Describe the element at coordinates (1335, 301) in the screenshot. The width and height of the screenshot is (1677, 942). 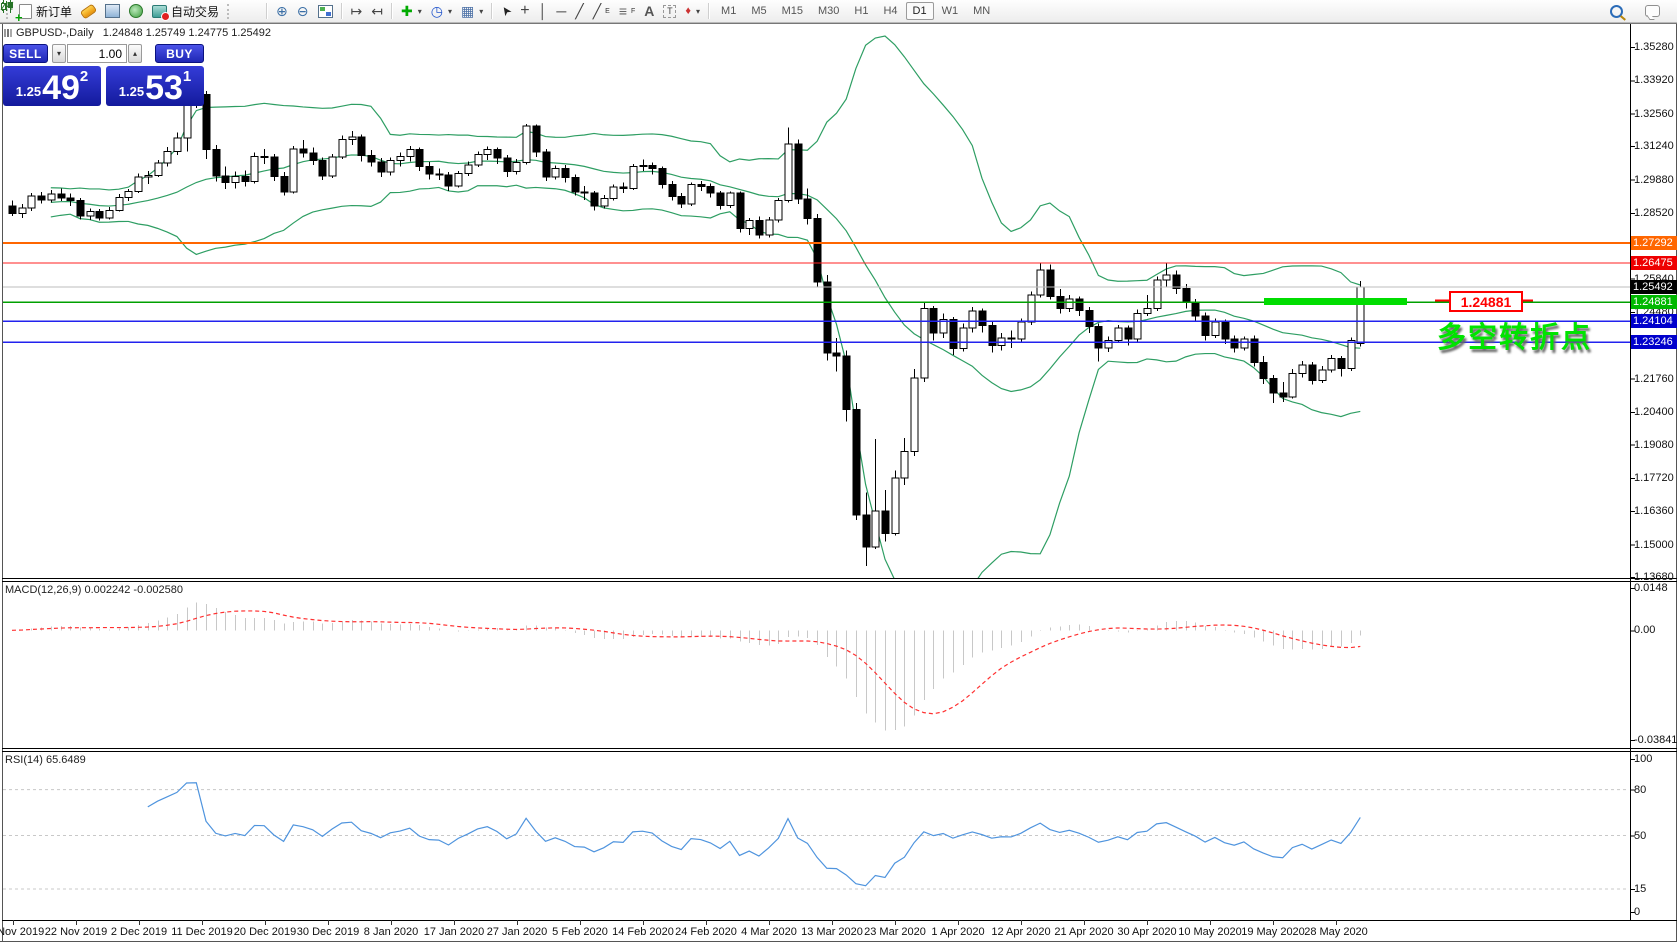
I see `highlight-bar` at that location.